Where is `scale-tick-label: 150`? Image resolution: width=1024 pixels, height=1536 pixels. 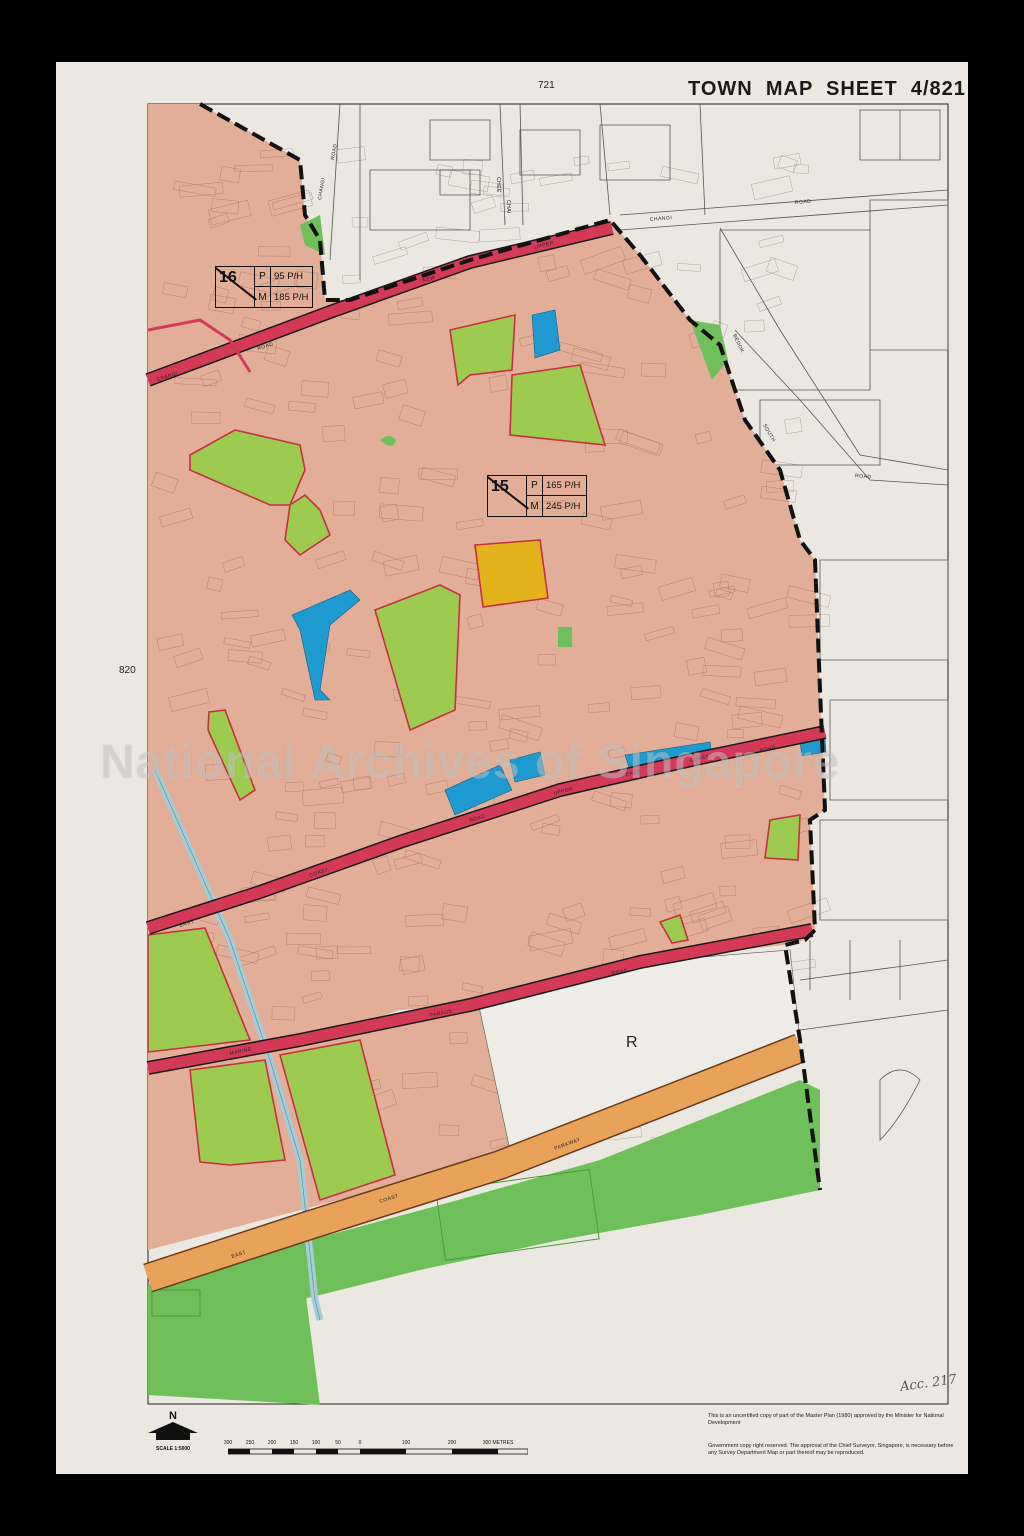 scale-tick-label: 150 is located at coordinates (294, 1443).